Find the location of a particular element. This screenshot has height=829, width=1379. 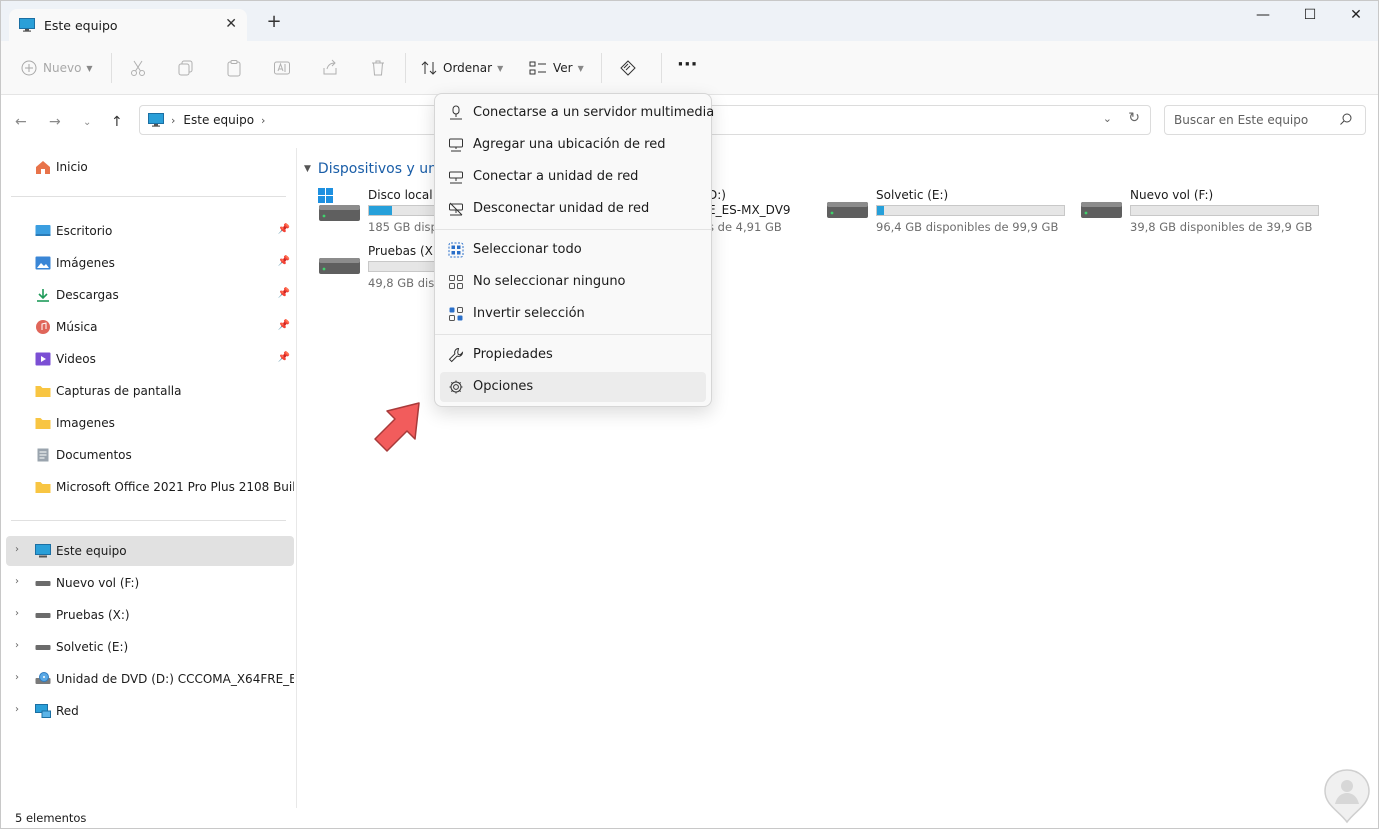

view-button-label: Ver is located at coordinates (563, 68).